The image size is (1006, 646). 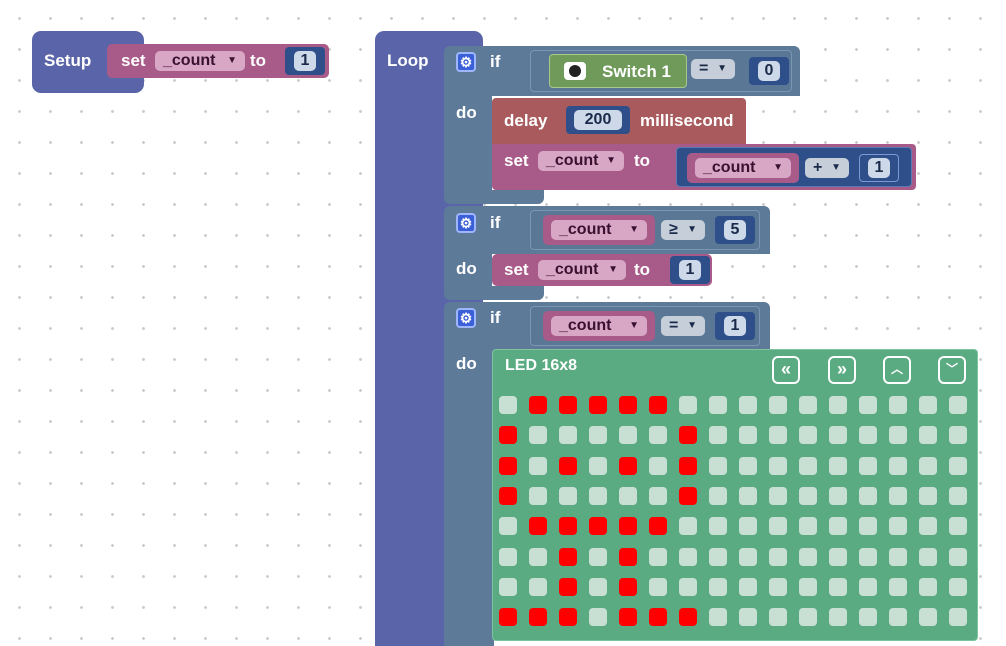 I want to click on gear-icon: ⚙, so click(x=466, y=318).